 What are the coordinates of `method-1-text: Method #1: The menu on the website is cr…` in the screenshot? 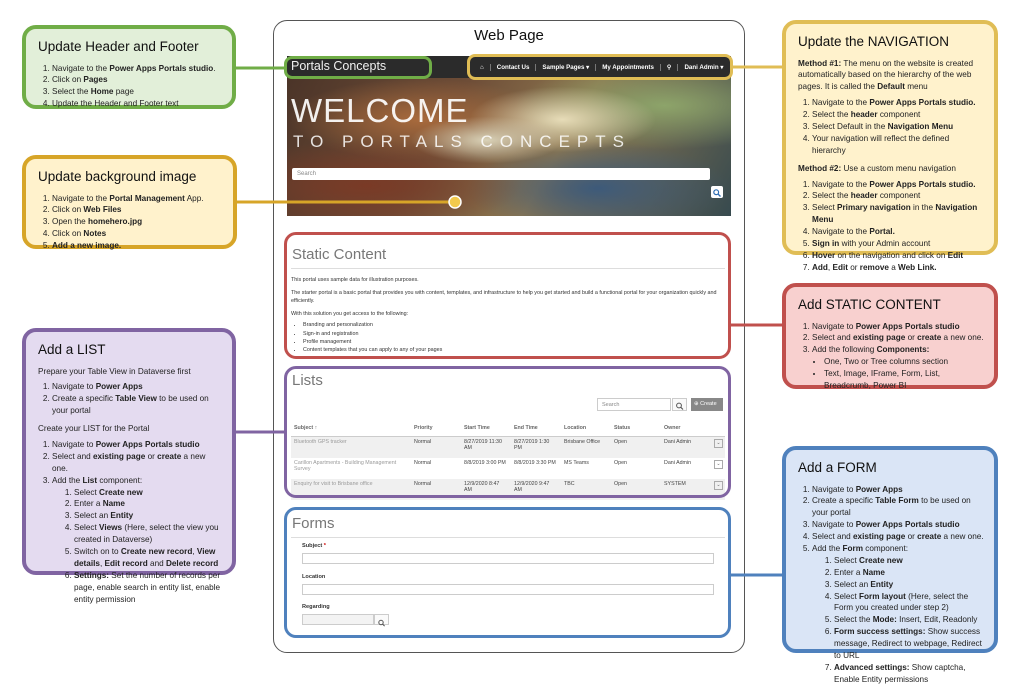 It's located at (886, 75).